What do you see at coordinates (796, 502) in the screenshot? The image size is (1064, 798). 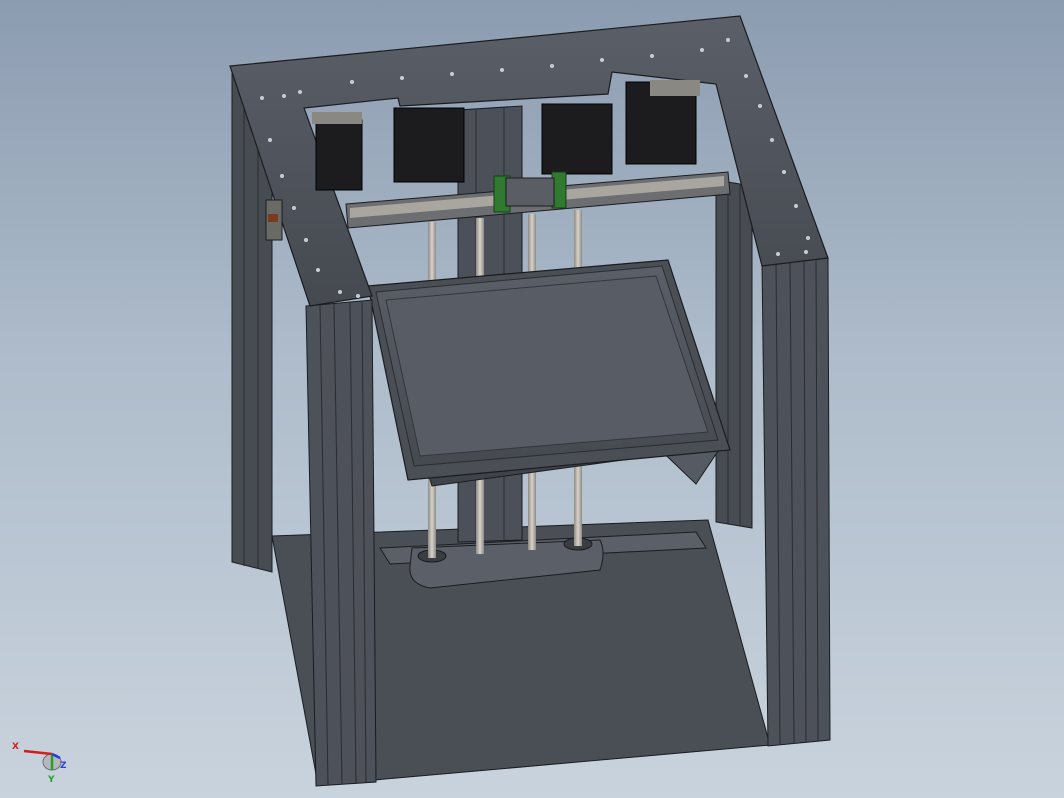 I see `front-right-post` at bounding box center [796, 502].